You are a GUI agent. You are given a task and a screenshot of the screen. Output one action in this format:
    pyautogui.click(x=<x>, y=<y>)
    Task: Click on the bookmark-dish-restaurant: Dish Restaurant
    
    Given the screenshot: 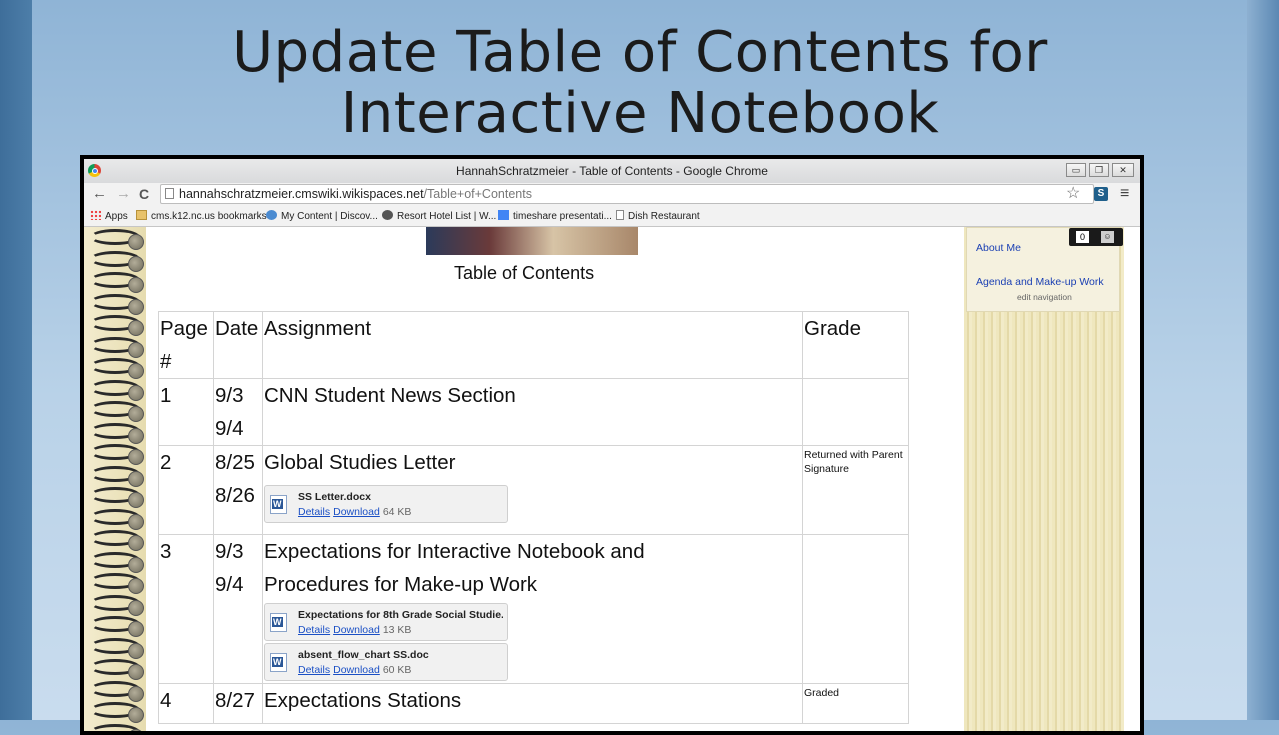 What is the action you would take?
    pyautogui.click(x=658, y=216)
    